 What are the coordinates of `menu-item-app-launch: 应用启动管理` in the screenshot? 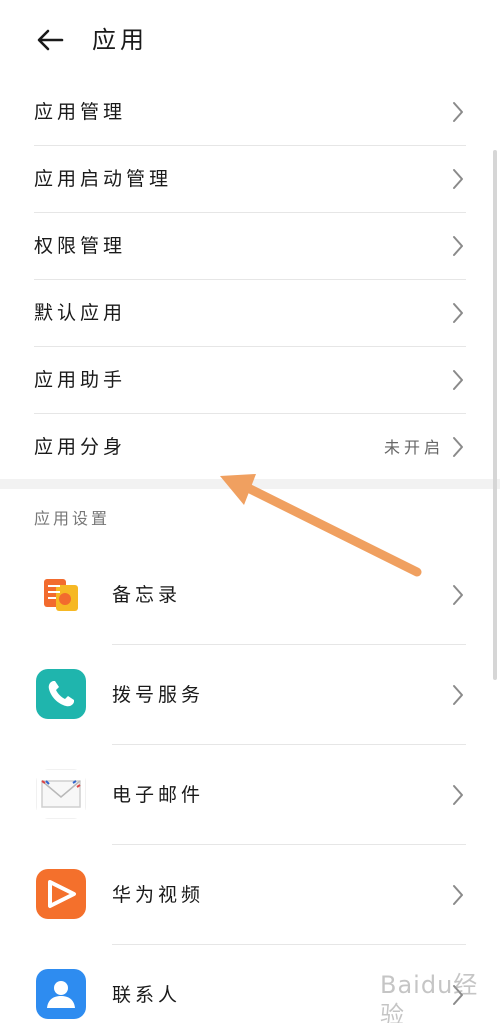 It's located at (250, 179).